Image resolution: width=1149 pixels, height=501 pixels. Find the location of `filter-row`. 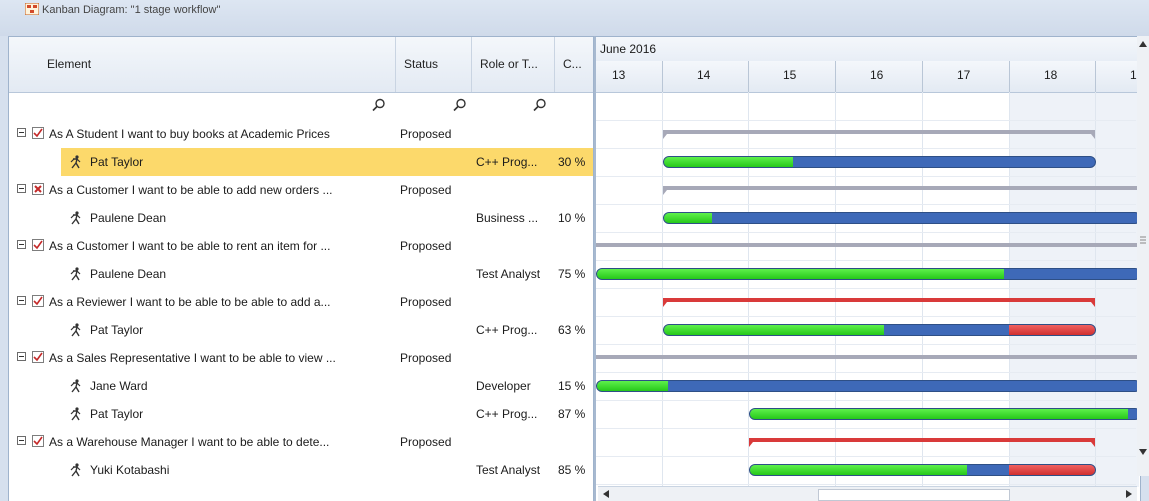

filter-row is located at coordinates (301, 106).